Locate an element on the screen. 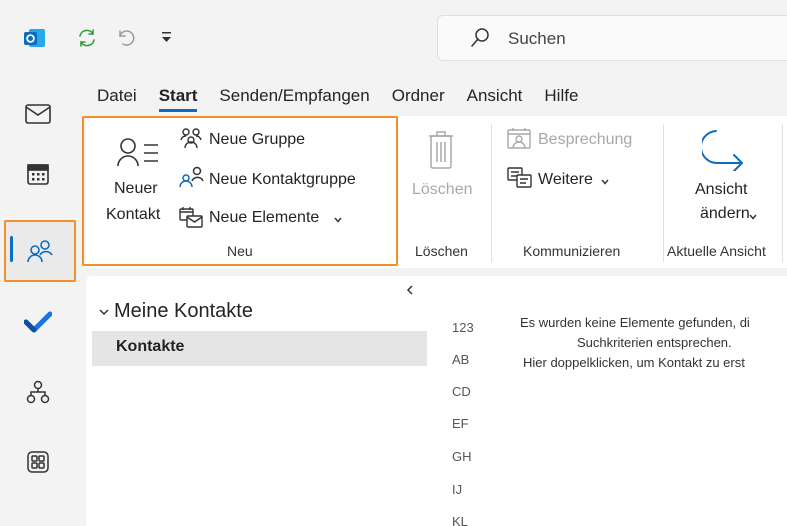 This screenshot has width=787, height=526. index-letter: KL is located at coordinates (460, 520).